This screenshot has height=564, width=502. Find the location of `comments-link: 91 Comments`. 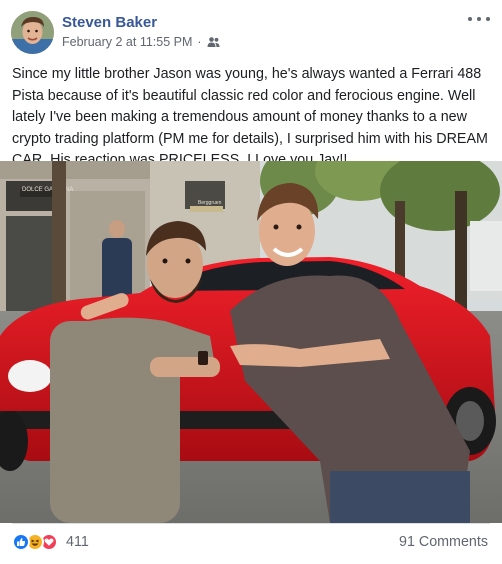

comments-link: 91 Comments is located at coordinates (443, 542).